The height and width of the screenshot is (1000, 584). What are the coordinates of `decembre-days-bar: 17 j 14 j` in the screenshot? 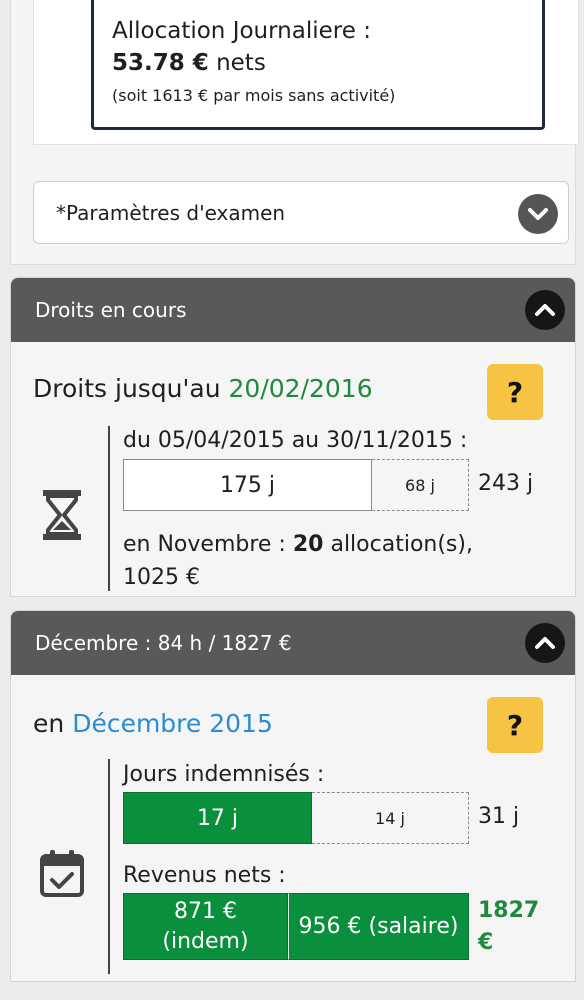 It's located at (296, 818).